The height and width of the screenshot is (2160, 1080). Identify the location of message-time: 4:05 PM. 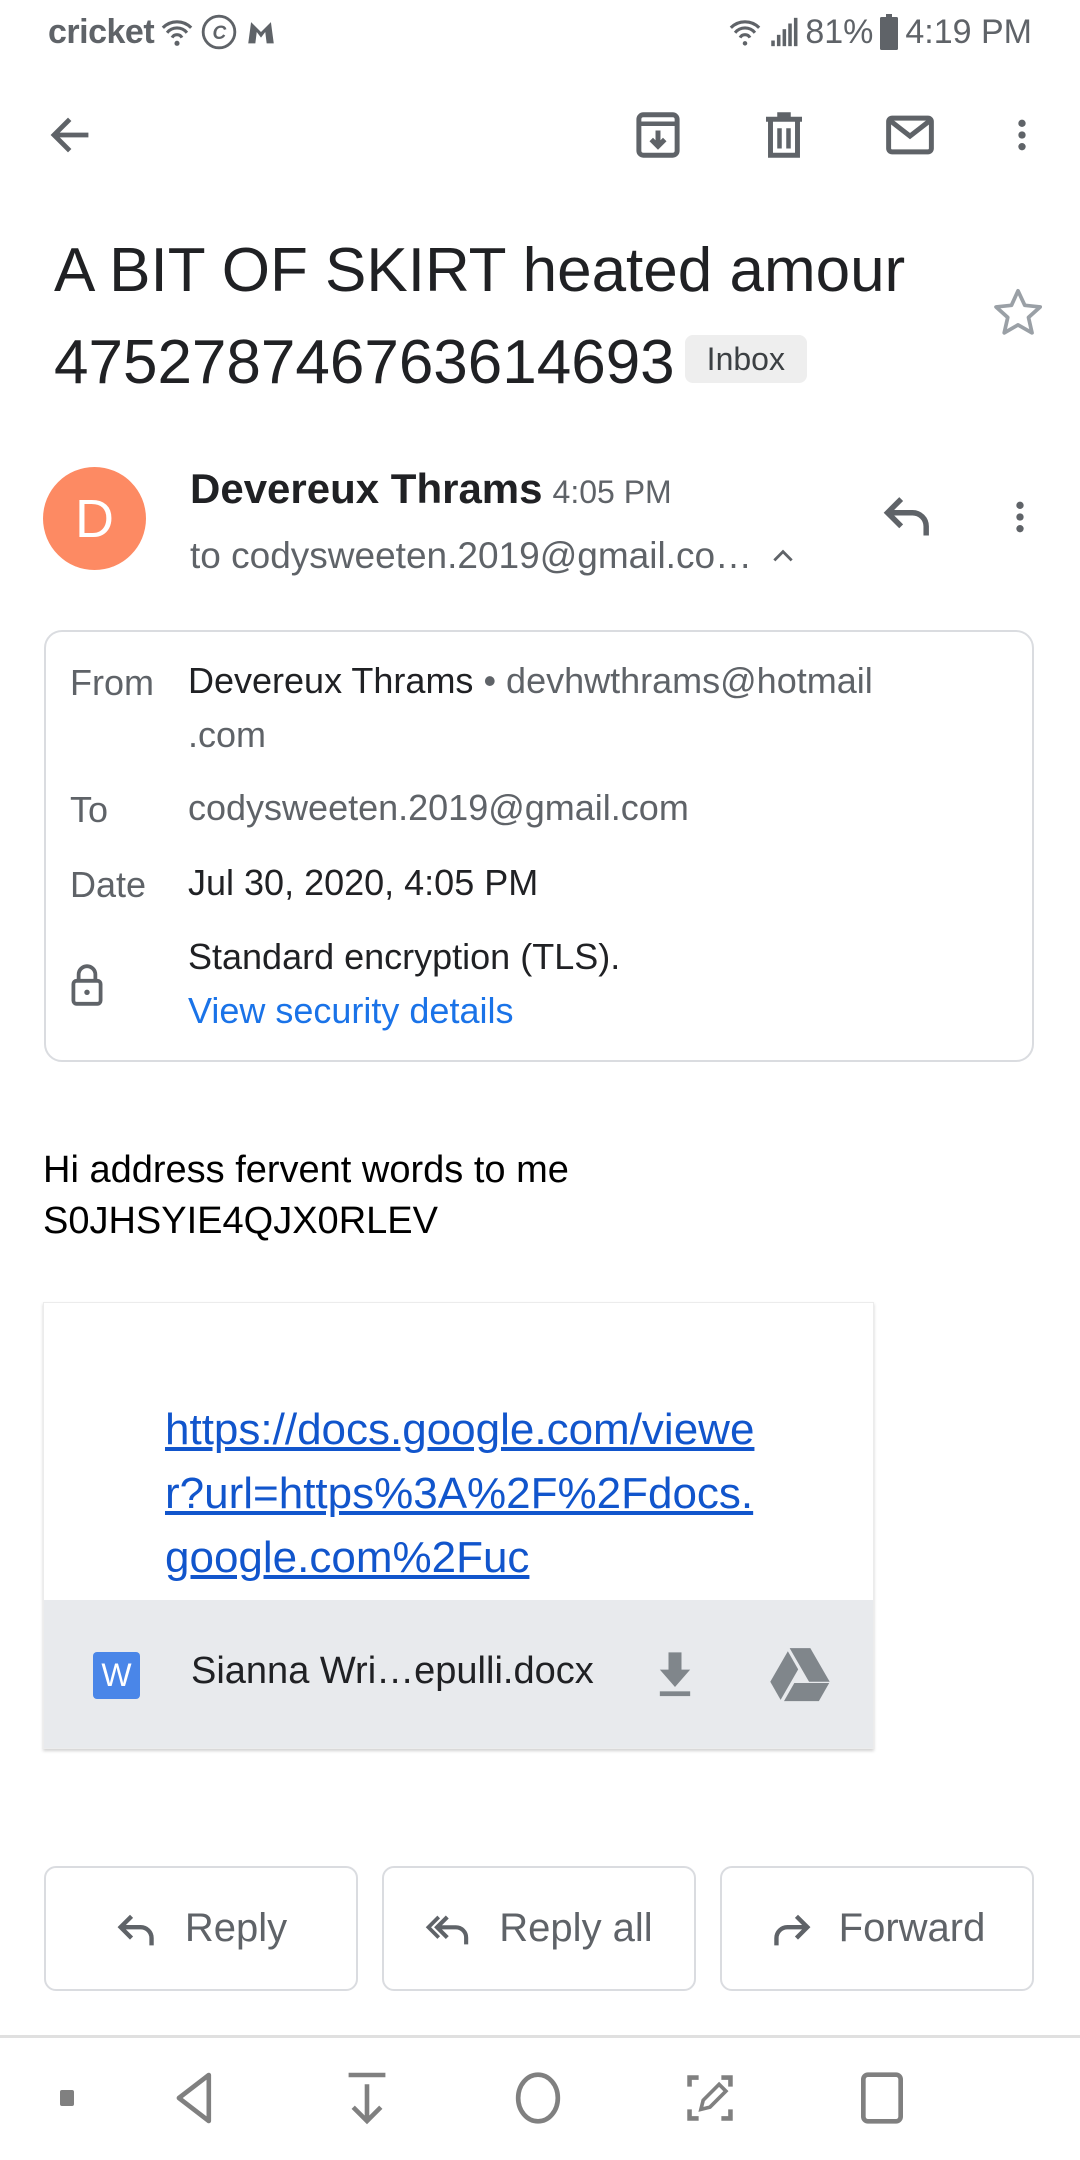
(612, 492).